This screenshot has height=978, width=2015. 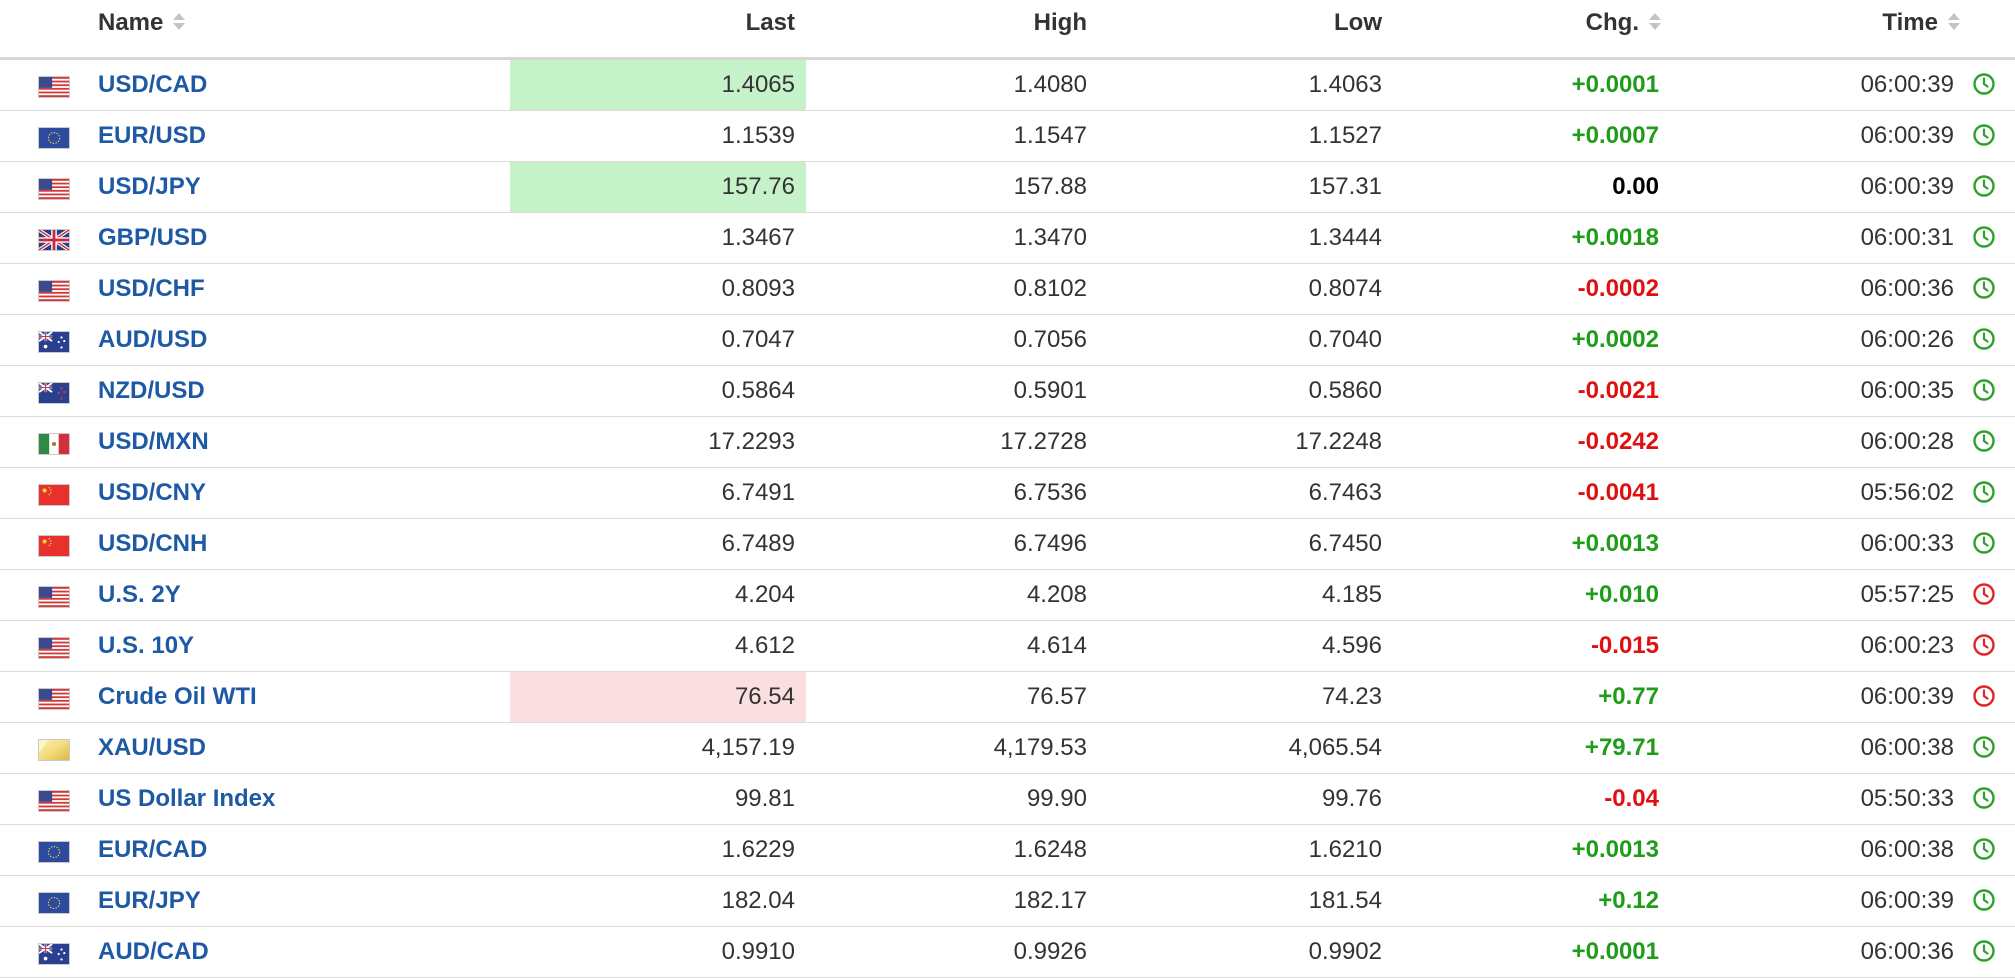 What do you see at coordinates (152, 340) in the screenshot?
I see `instrument-link: AUD/USD` at bounding box center [152, 340].